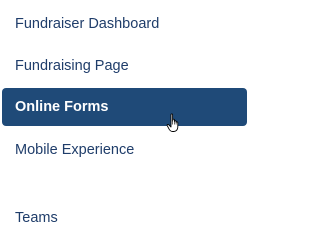 The height and width of the screenshot is (240, 320). I want to click on menu-item-fundraiser-dashboard: Fundraiser Dashboard, so click(124, 24).